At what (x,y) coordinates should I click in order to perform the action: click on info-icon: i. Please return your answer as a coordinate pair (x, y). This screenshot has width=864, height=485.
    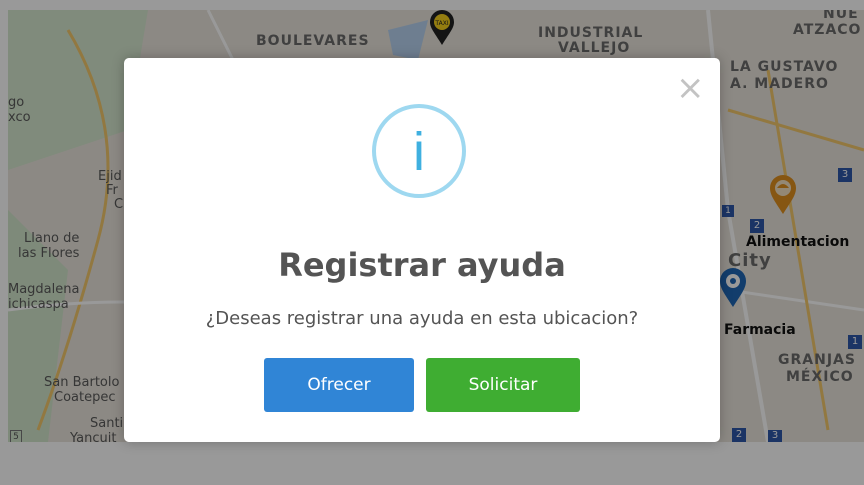
    Looking at the image, I should click on (419, 151).